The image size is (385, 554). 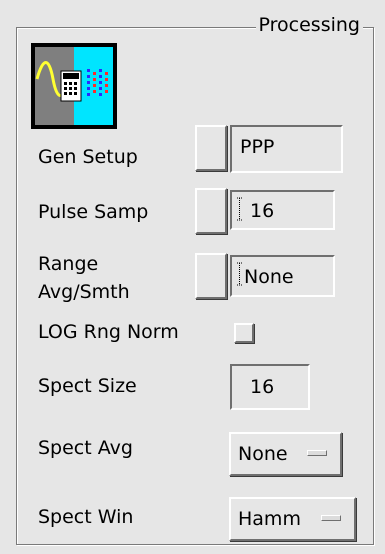 What do you see at coordinates (68, 264) in the screenshot?
I see `range-avg-label-line1: Range` at bounding box center [68, 264].